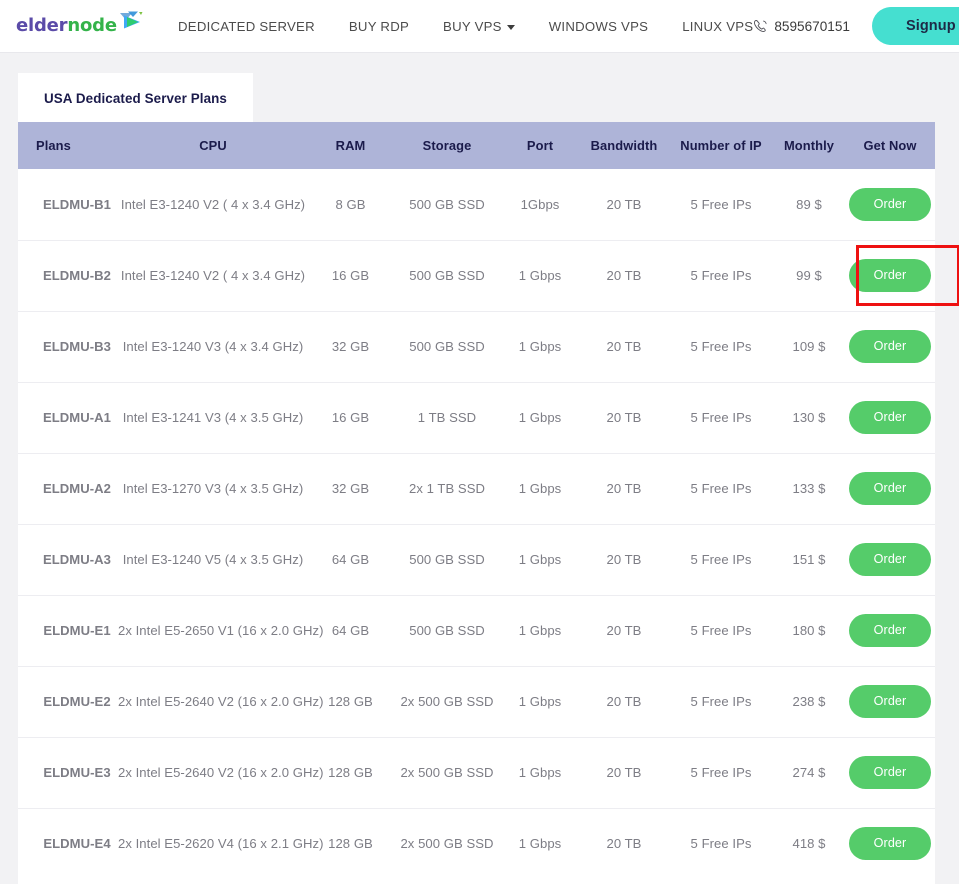 The height and width of the screenshot is (884, 959). I want to click on cell-storage: 1 TB SSD, so click(447, 418).